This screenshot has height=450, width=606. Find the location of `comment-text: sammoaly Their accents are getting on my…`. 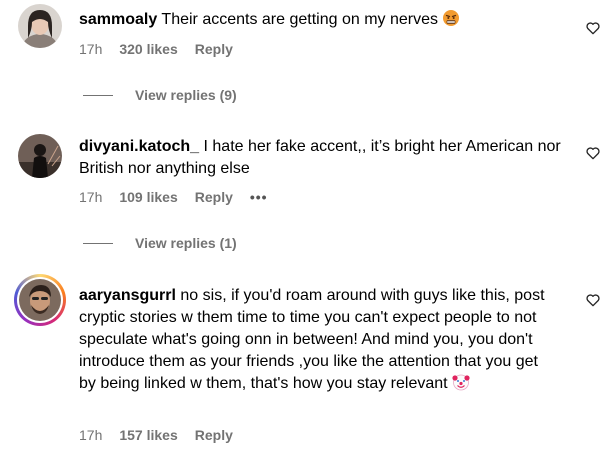

comment-text: sammoaly Their accents are getting on my… is located at coordinates (324, 20).